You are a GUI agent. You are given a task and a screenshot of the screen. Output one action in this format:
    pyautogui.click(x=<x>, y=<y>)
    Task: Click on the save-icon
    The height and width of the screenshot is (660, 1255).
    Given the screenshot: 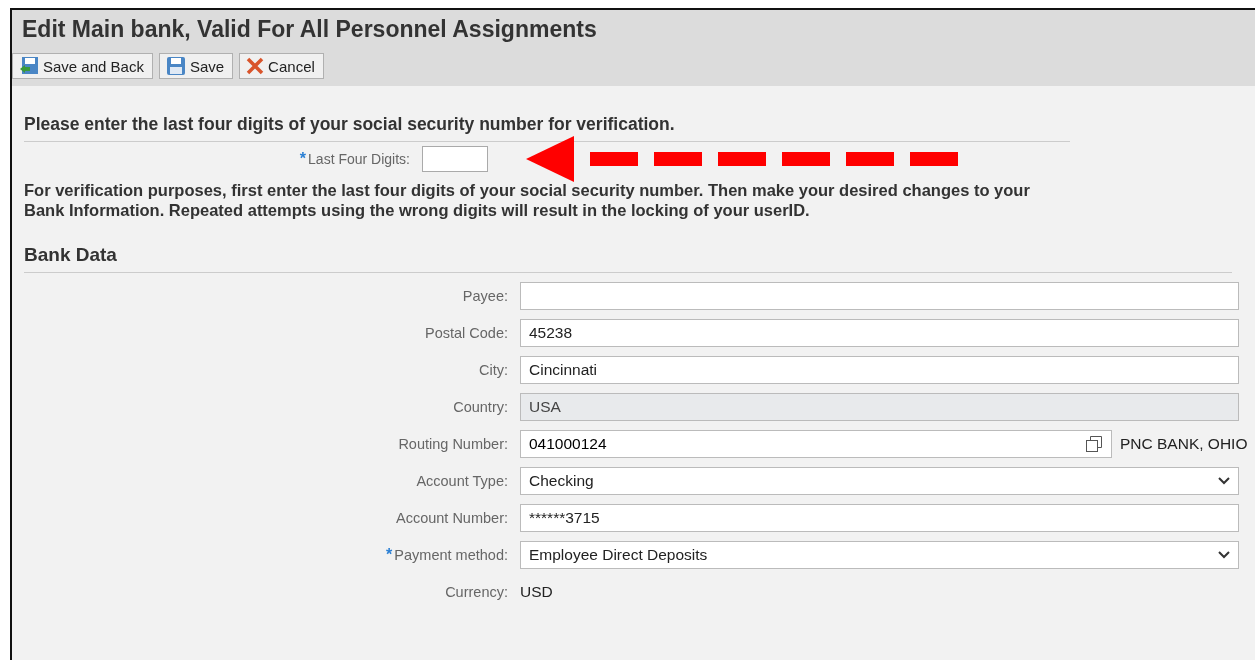 What is the action you would take?
    pyautogui.click(x=175, y=66)
    